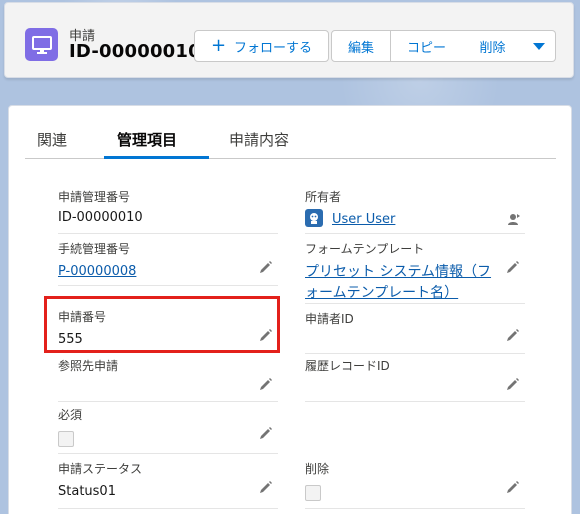 The height and width of the screenshot is (514, 580). I want to click on deleted-checkbox, so click(313, 493).